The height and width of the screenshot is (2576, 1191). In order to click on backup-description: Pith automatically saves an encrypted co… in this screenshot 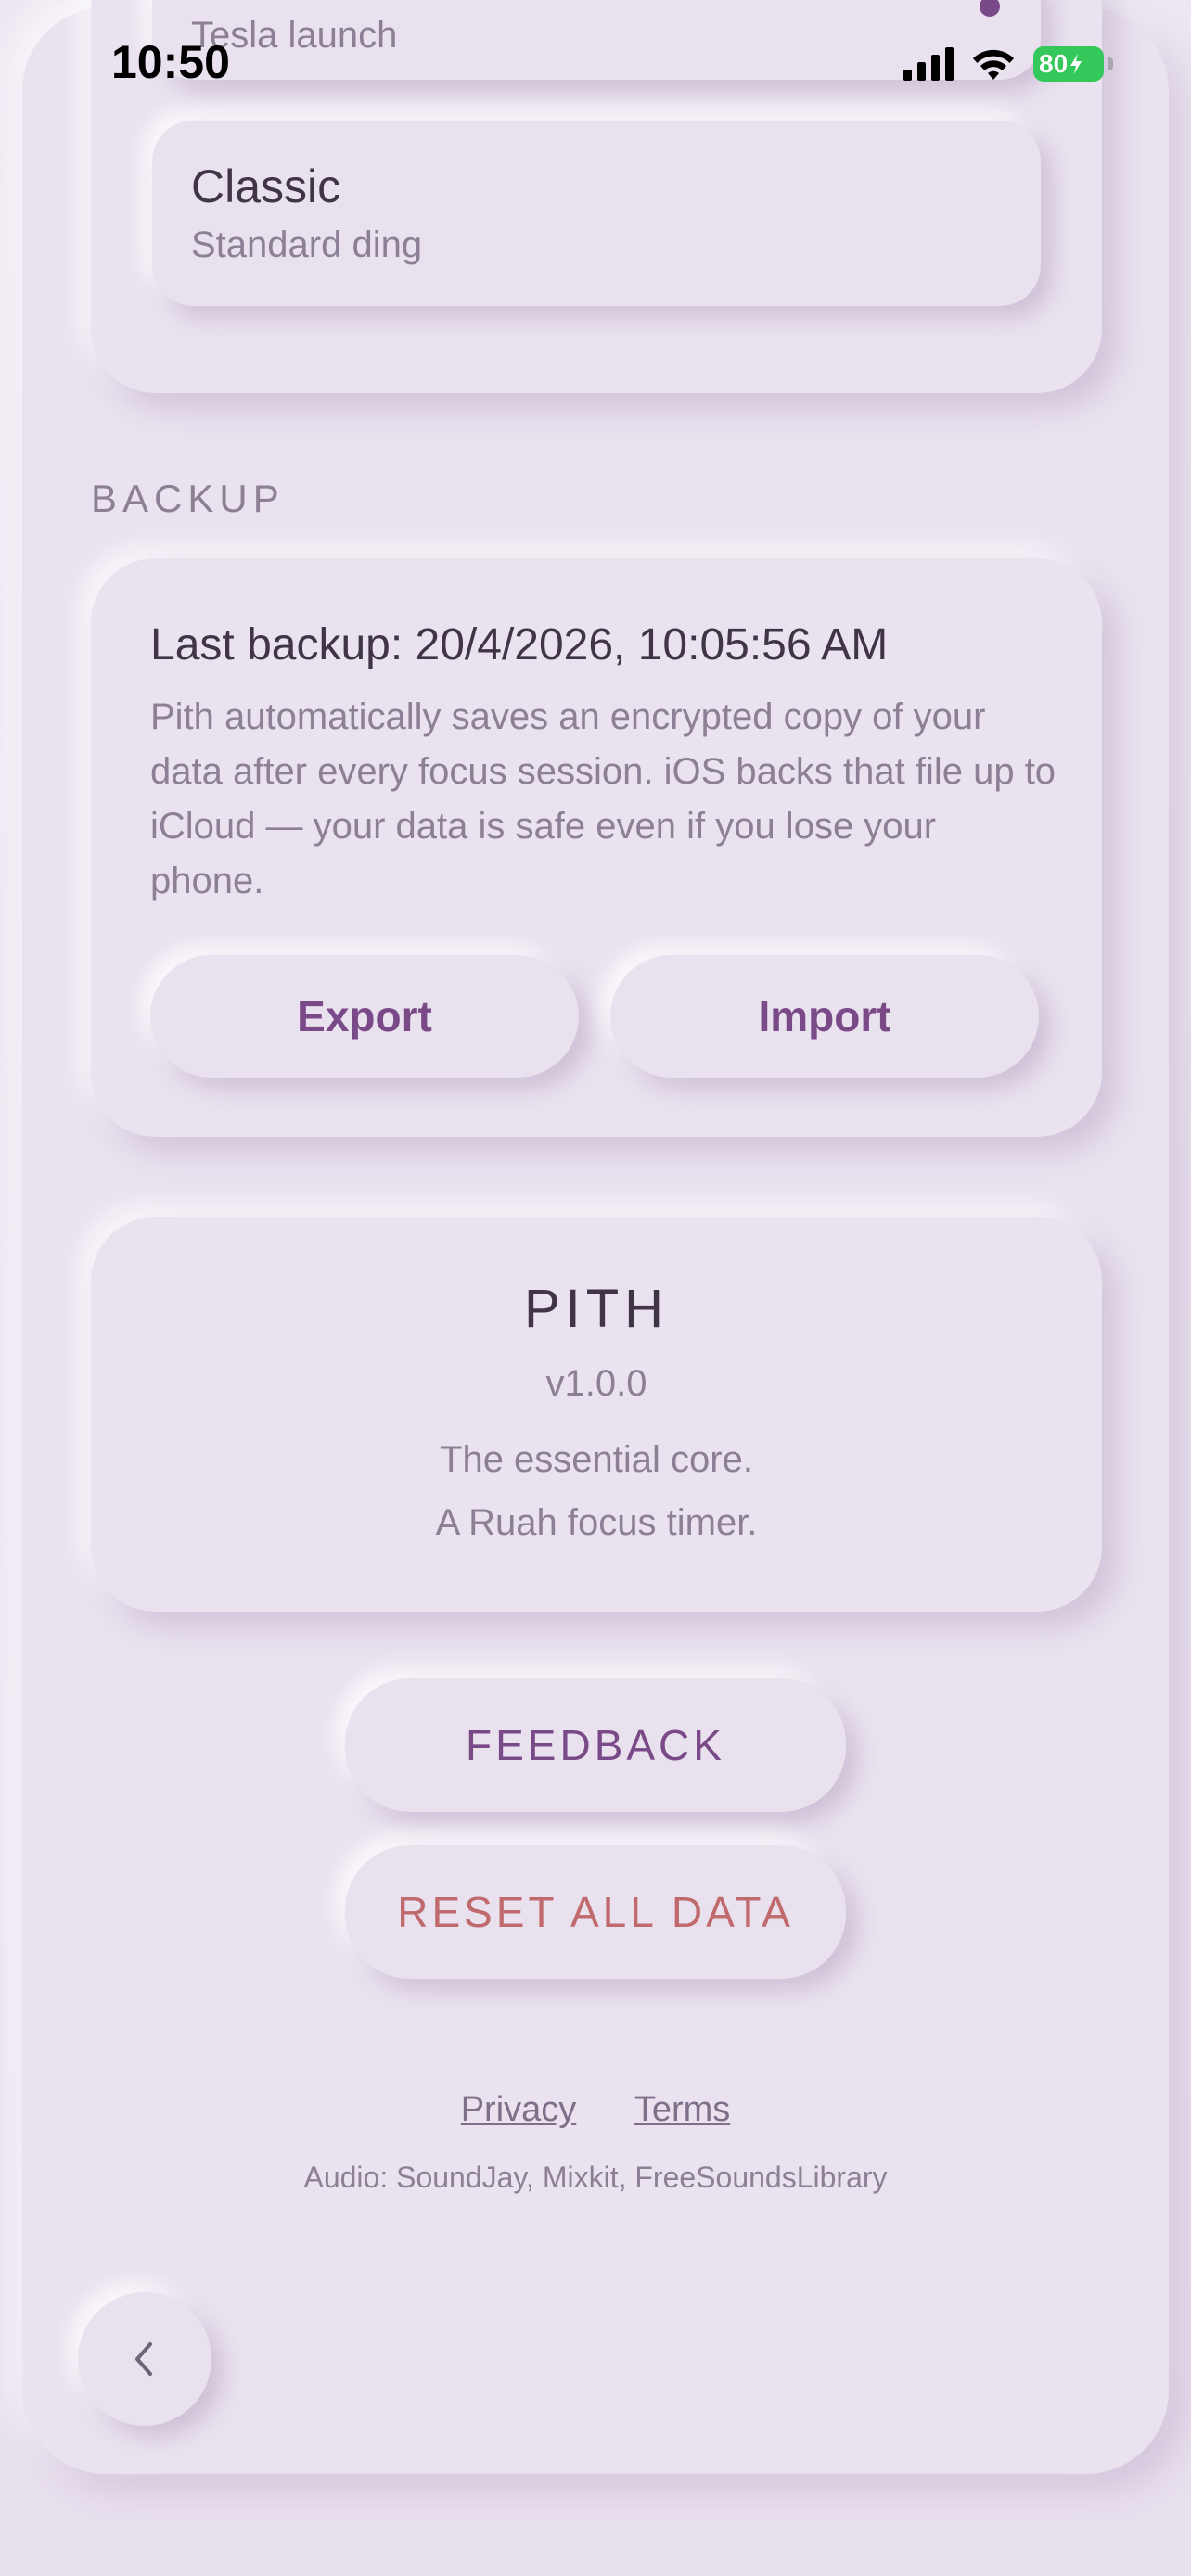, I will do `click(603, 799)`.